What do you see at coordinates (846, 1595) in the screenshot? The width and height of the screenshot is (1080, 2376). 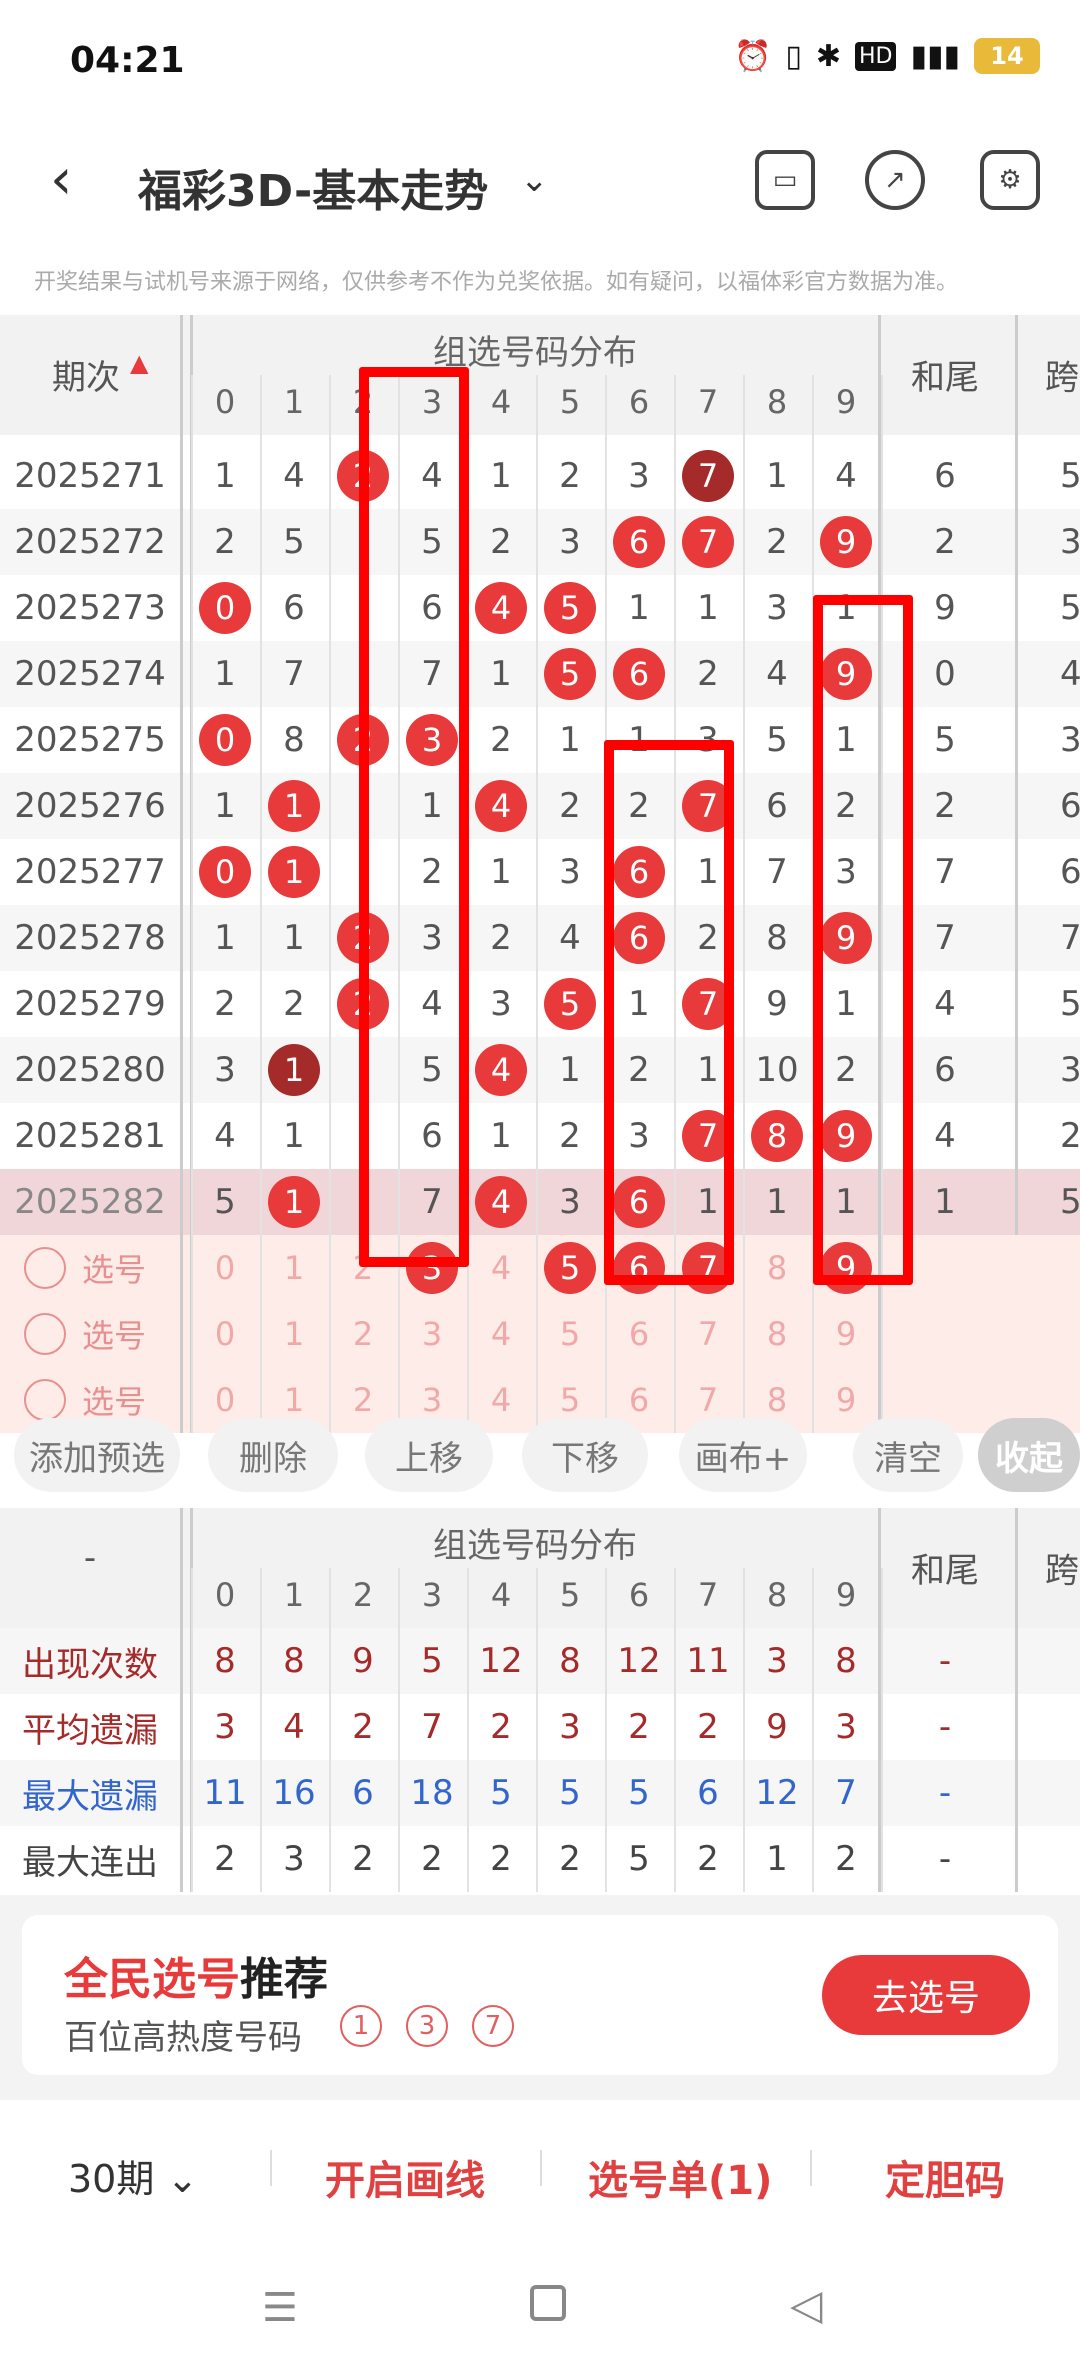 I see `digit-header: 9` at bounding box center [846, 1595].